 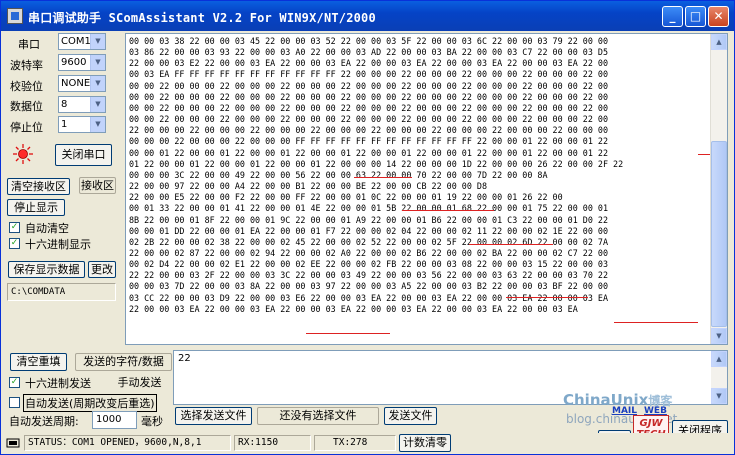 I want to click on selected-file-label: 还没有选择文件, so click(x=318, y=416).